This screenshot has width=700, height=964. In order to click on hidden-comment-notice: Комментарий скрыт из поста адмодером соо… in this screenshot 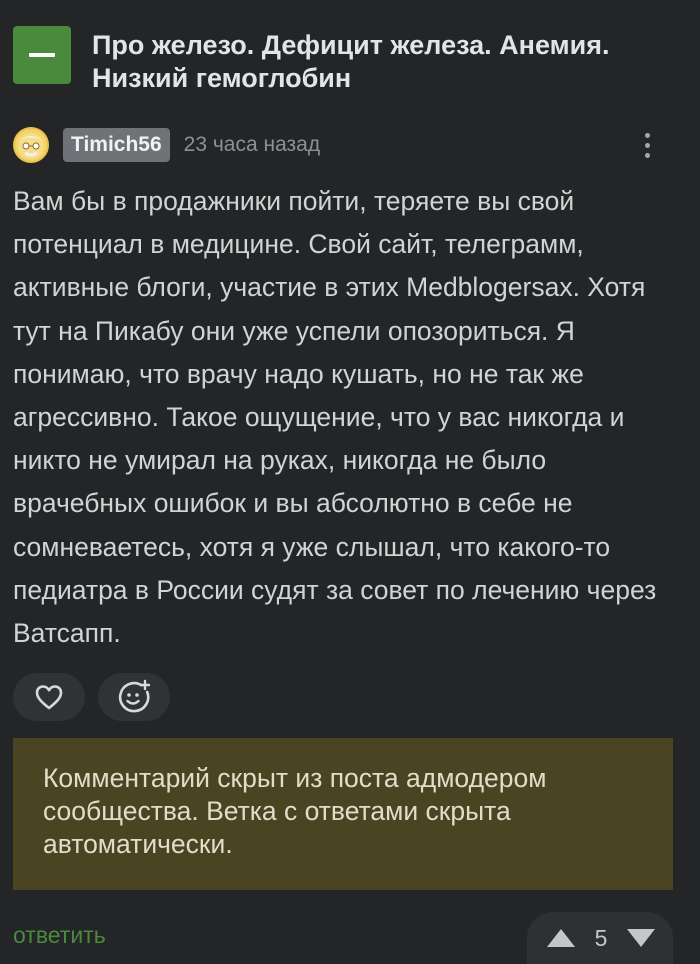, I will do `click(343, 814)`.